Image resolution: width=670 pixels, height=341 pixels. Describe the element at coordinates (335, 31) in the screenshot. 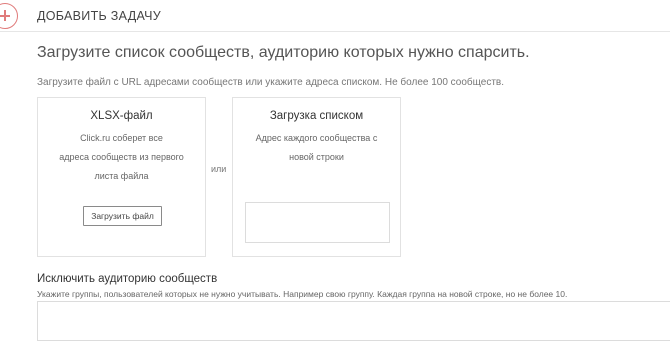

I see `header-divider` at that location.